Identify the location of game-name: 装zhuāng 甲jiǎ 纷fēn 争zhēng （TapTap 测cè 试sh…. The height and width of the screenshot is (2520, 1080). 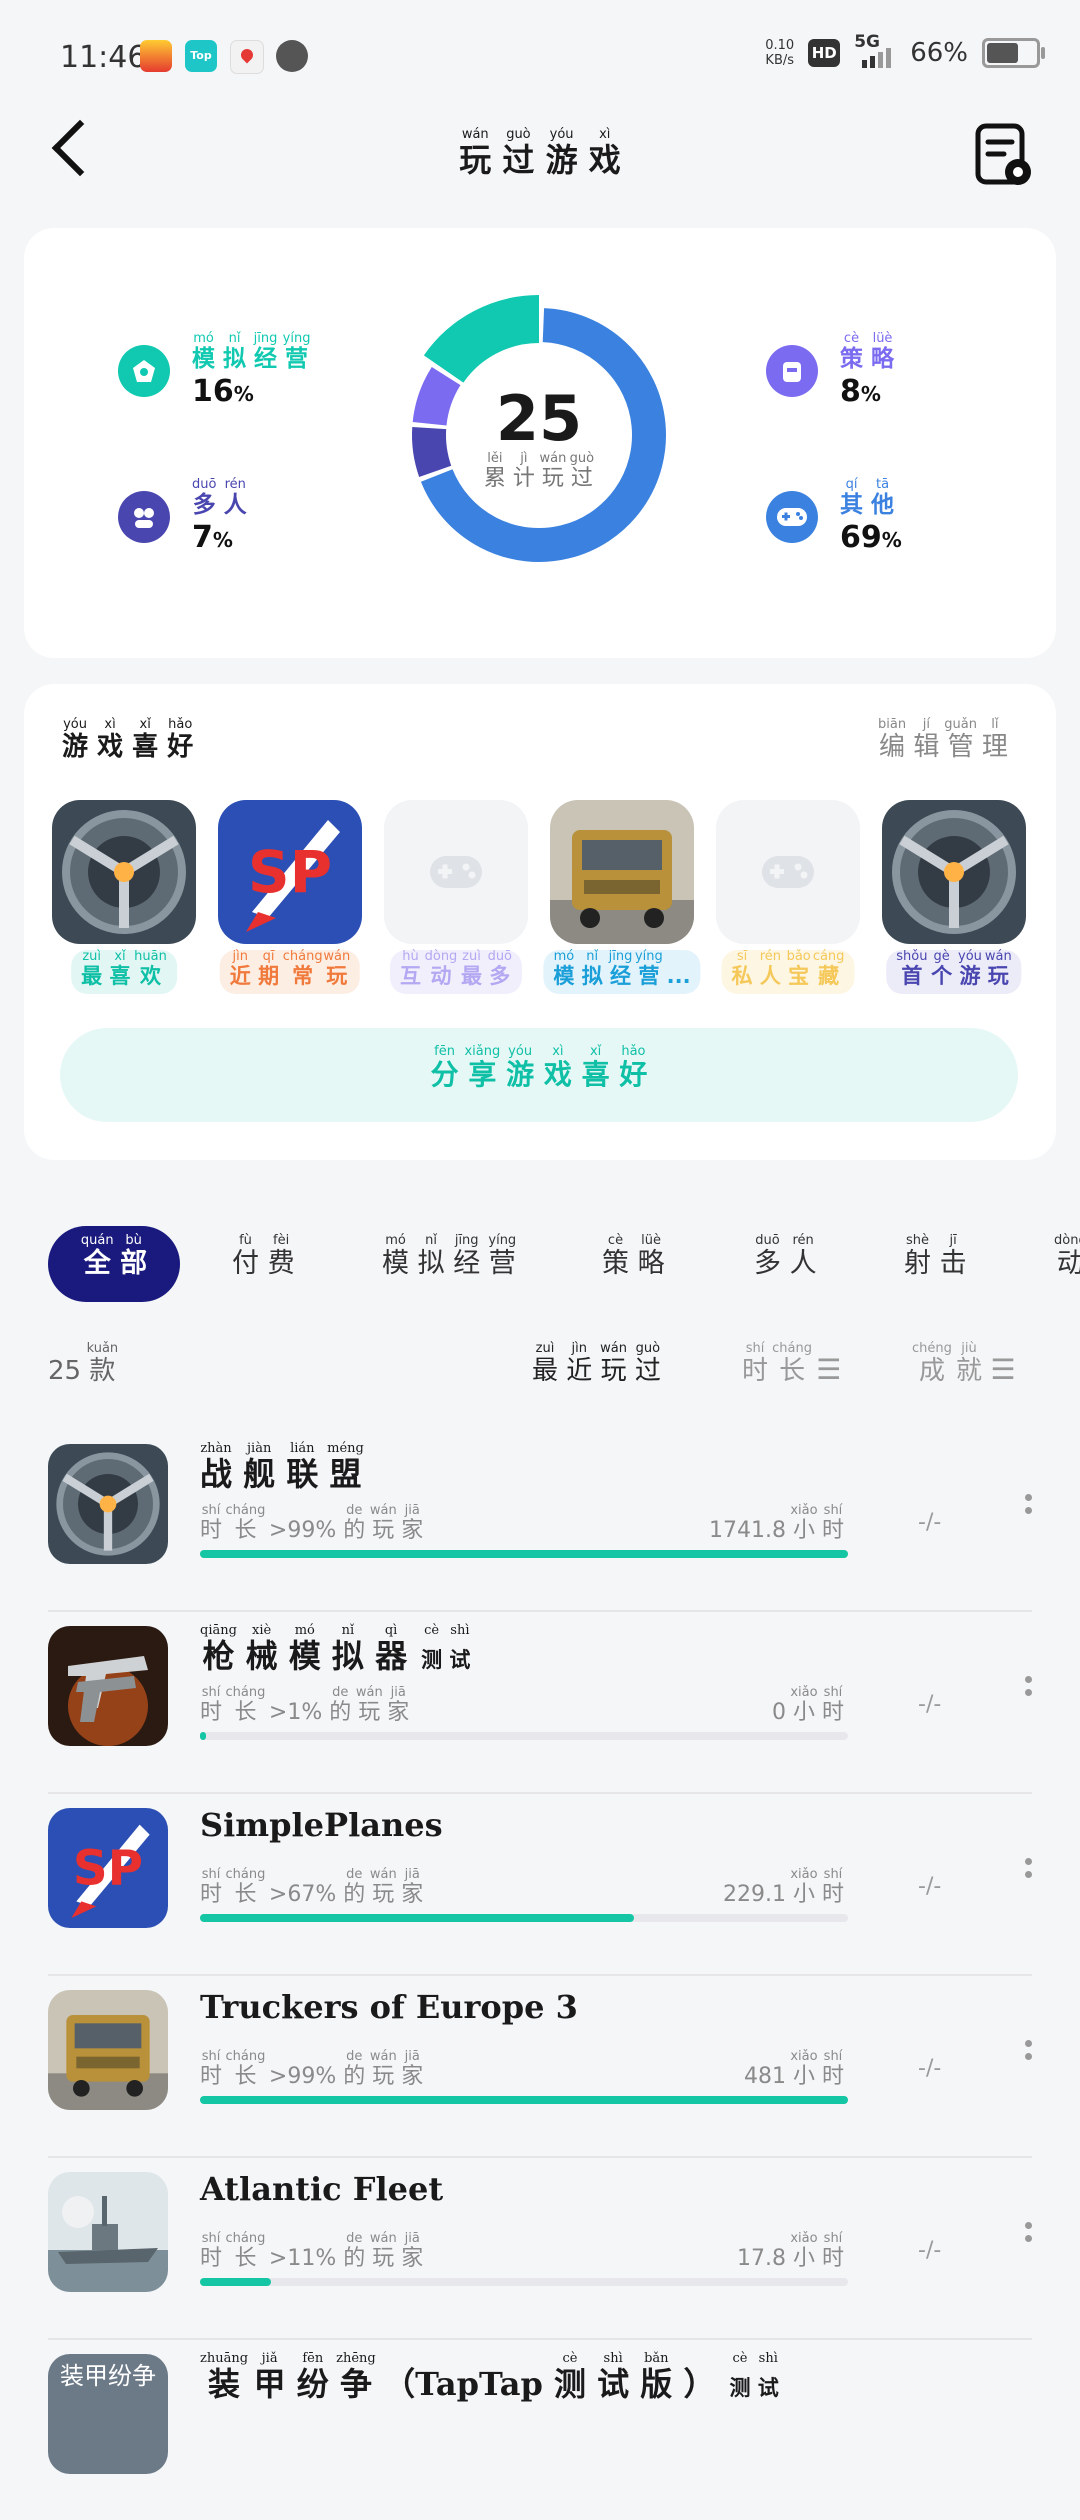
(489, 2377).